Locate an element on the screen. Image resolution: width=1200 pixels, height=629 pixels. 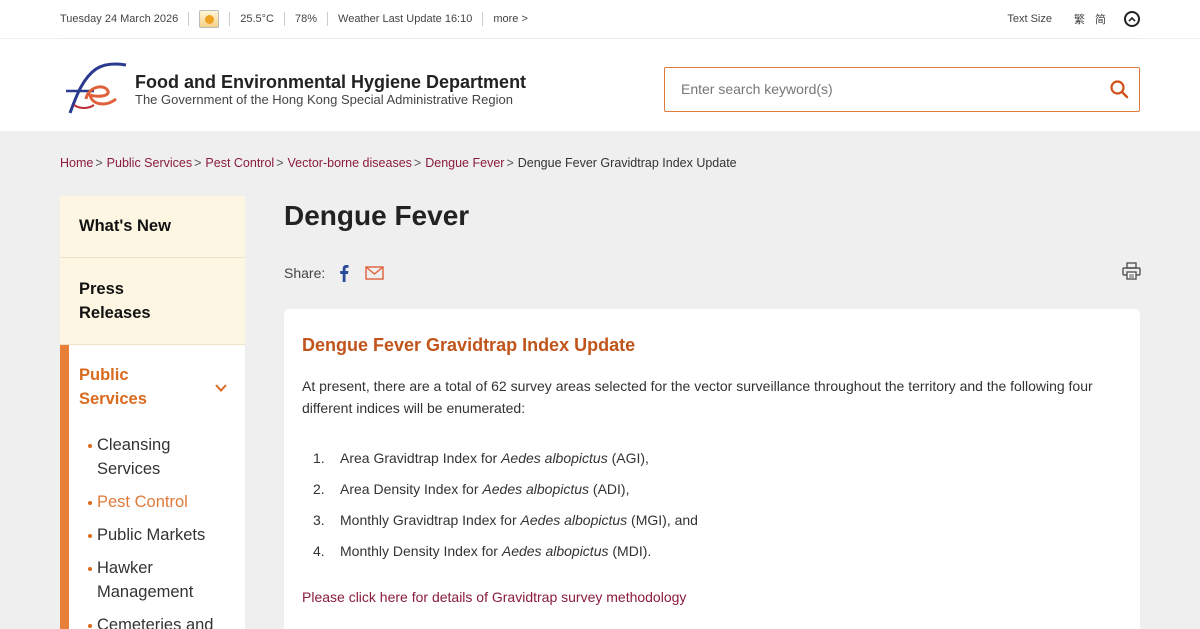
breadcrumb-dengue-fever: Dengue Fever is located at coordinates (464, 163).